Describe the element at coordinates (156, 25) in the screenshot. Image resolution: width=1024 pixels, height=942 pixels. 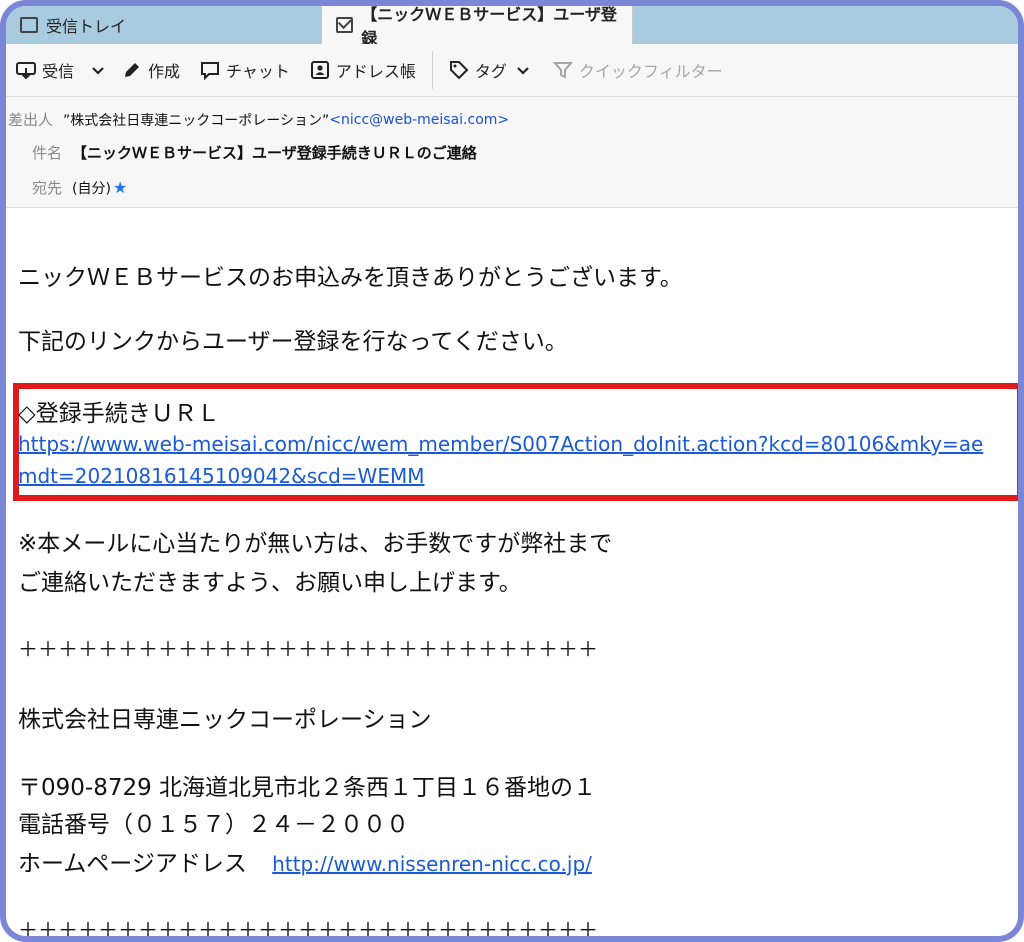
I see `tab-inbox: 受信トレイ` at that location.